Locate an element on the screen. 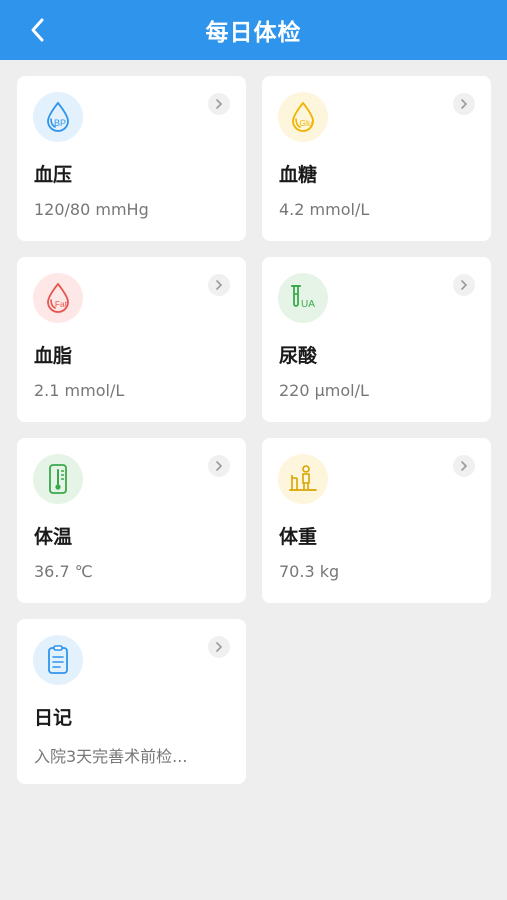 The height and width of the screenshot is (900, 507). icon-text: UA is located at coordinates (308, 304).